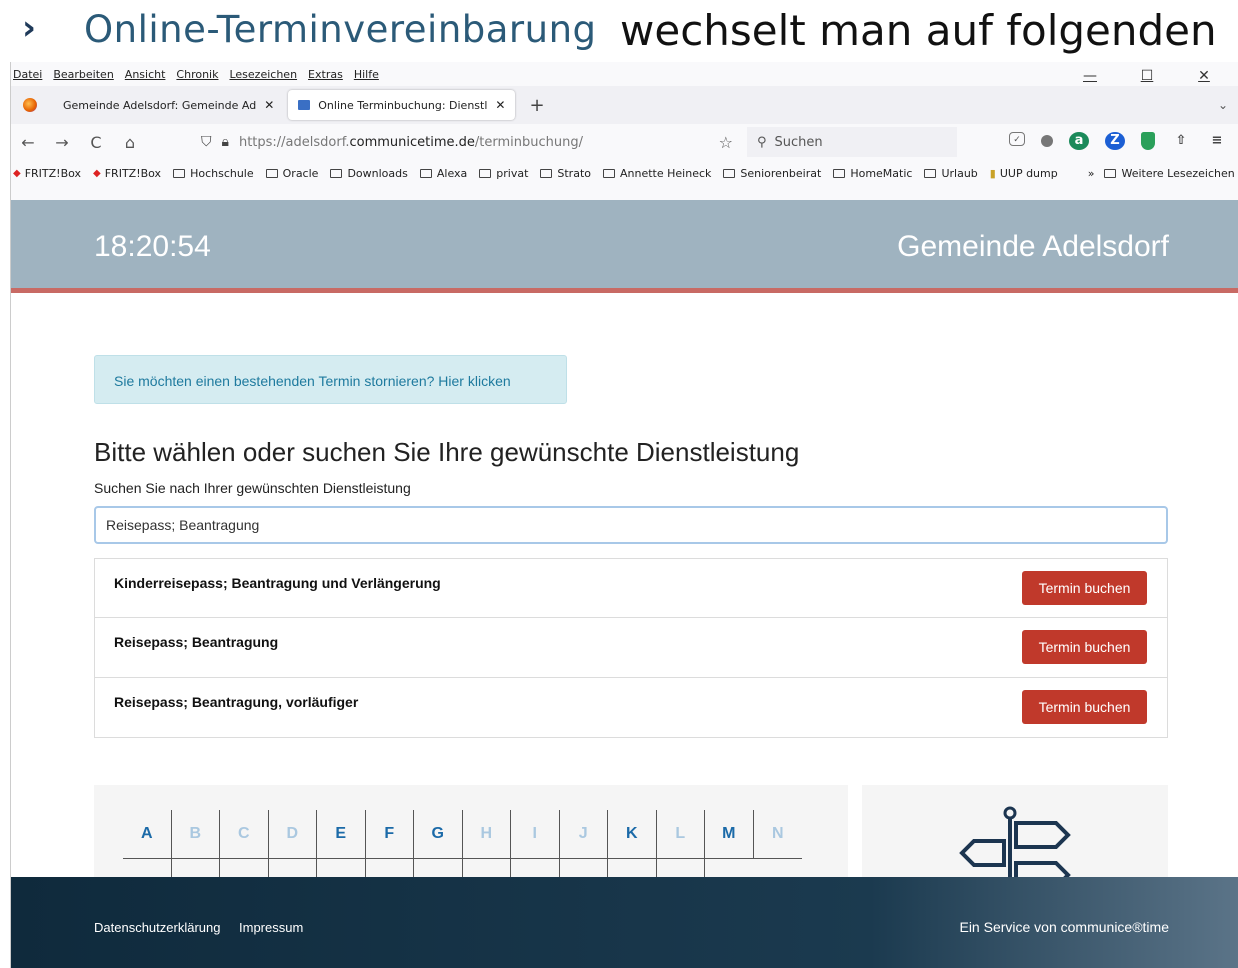  I want to click on bookmark-oracle: Oracle, so click(291, 173).